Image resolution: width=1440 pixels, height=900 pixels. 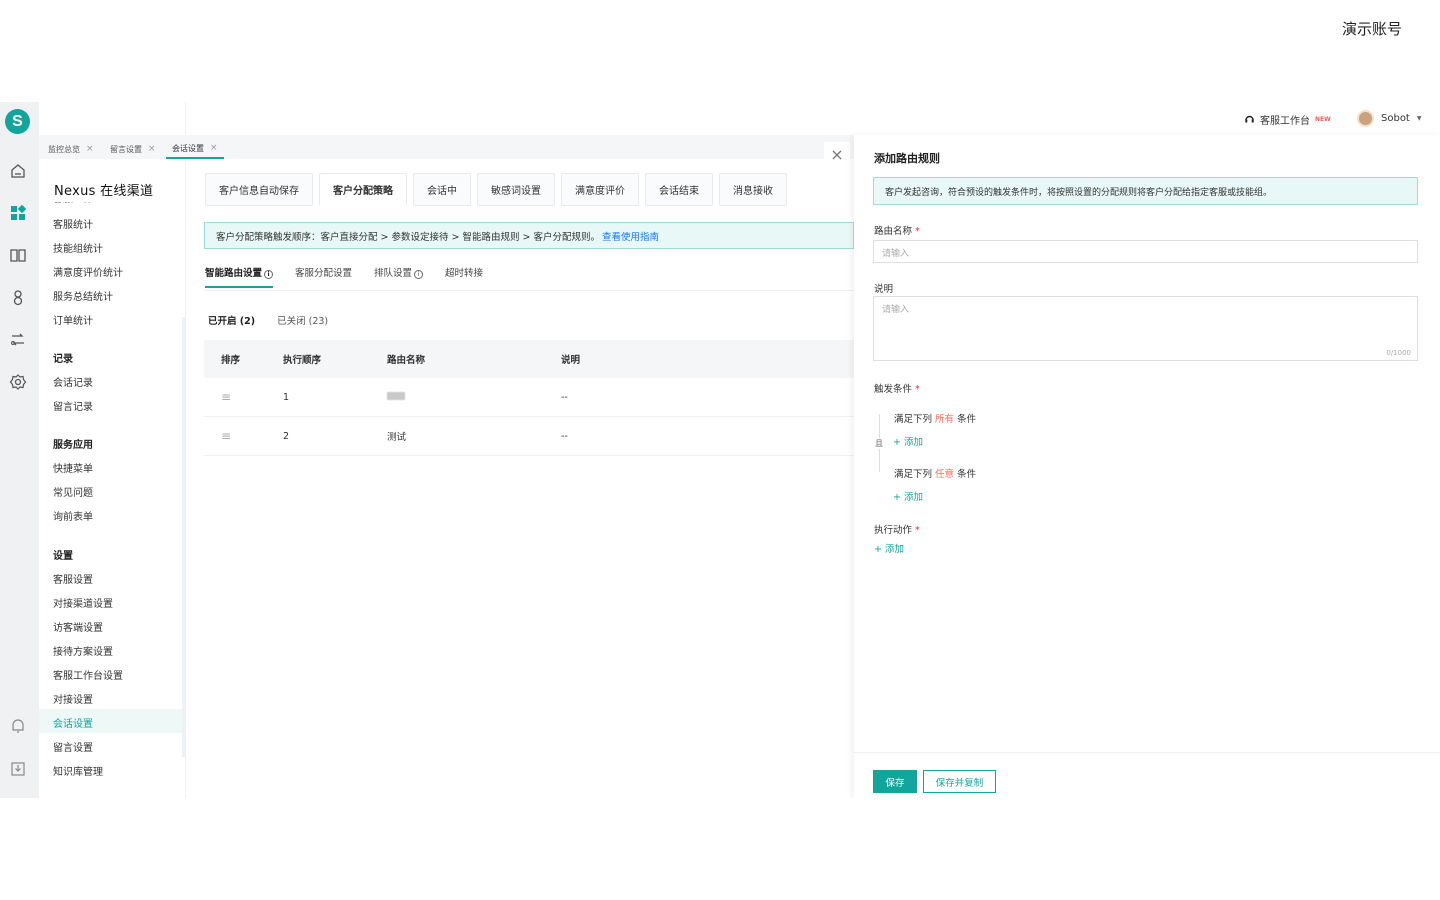 I want to click on sidebar-item-channel-settings: 对接渠道设置, so click(x=83, y=602).